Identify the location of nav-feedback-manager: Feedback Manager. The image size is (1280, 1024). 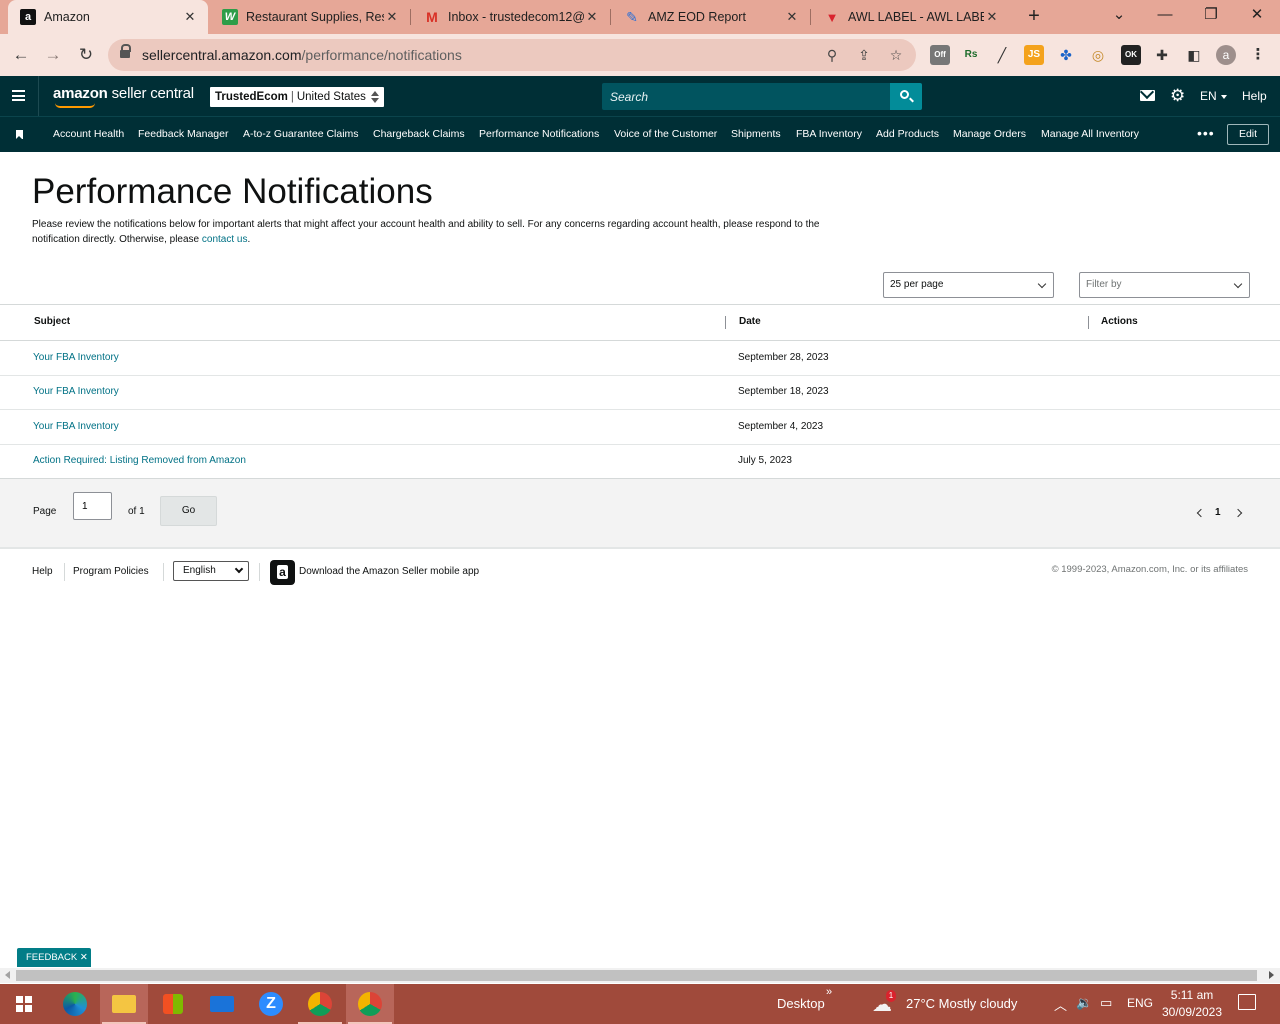
(183, 134).